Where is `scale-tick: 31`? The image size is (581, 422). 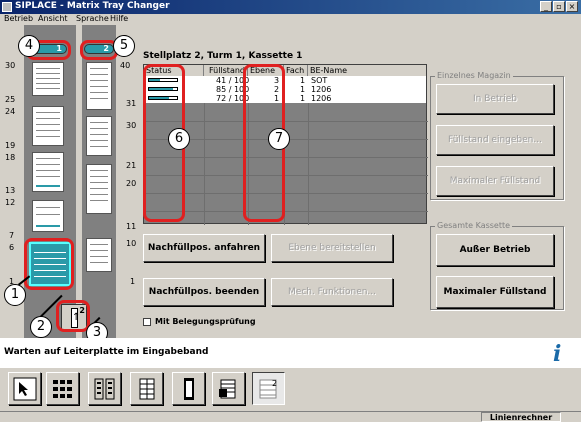 scale-tick: 31 is located at coordinates (131, 103).